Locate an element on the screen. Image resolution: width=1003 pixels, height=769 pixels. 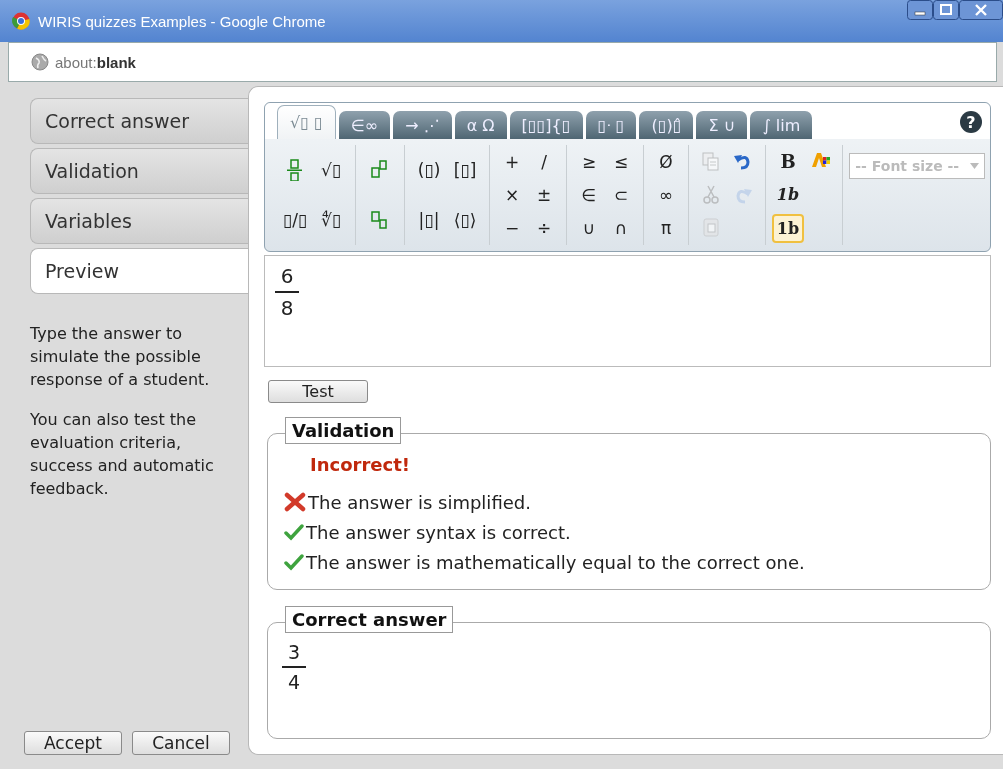
symbol-button: ≤ is located at coordinates (621, 162).